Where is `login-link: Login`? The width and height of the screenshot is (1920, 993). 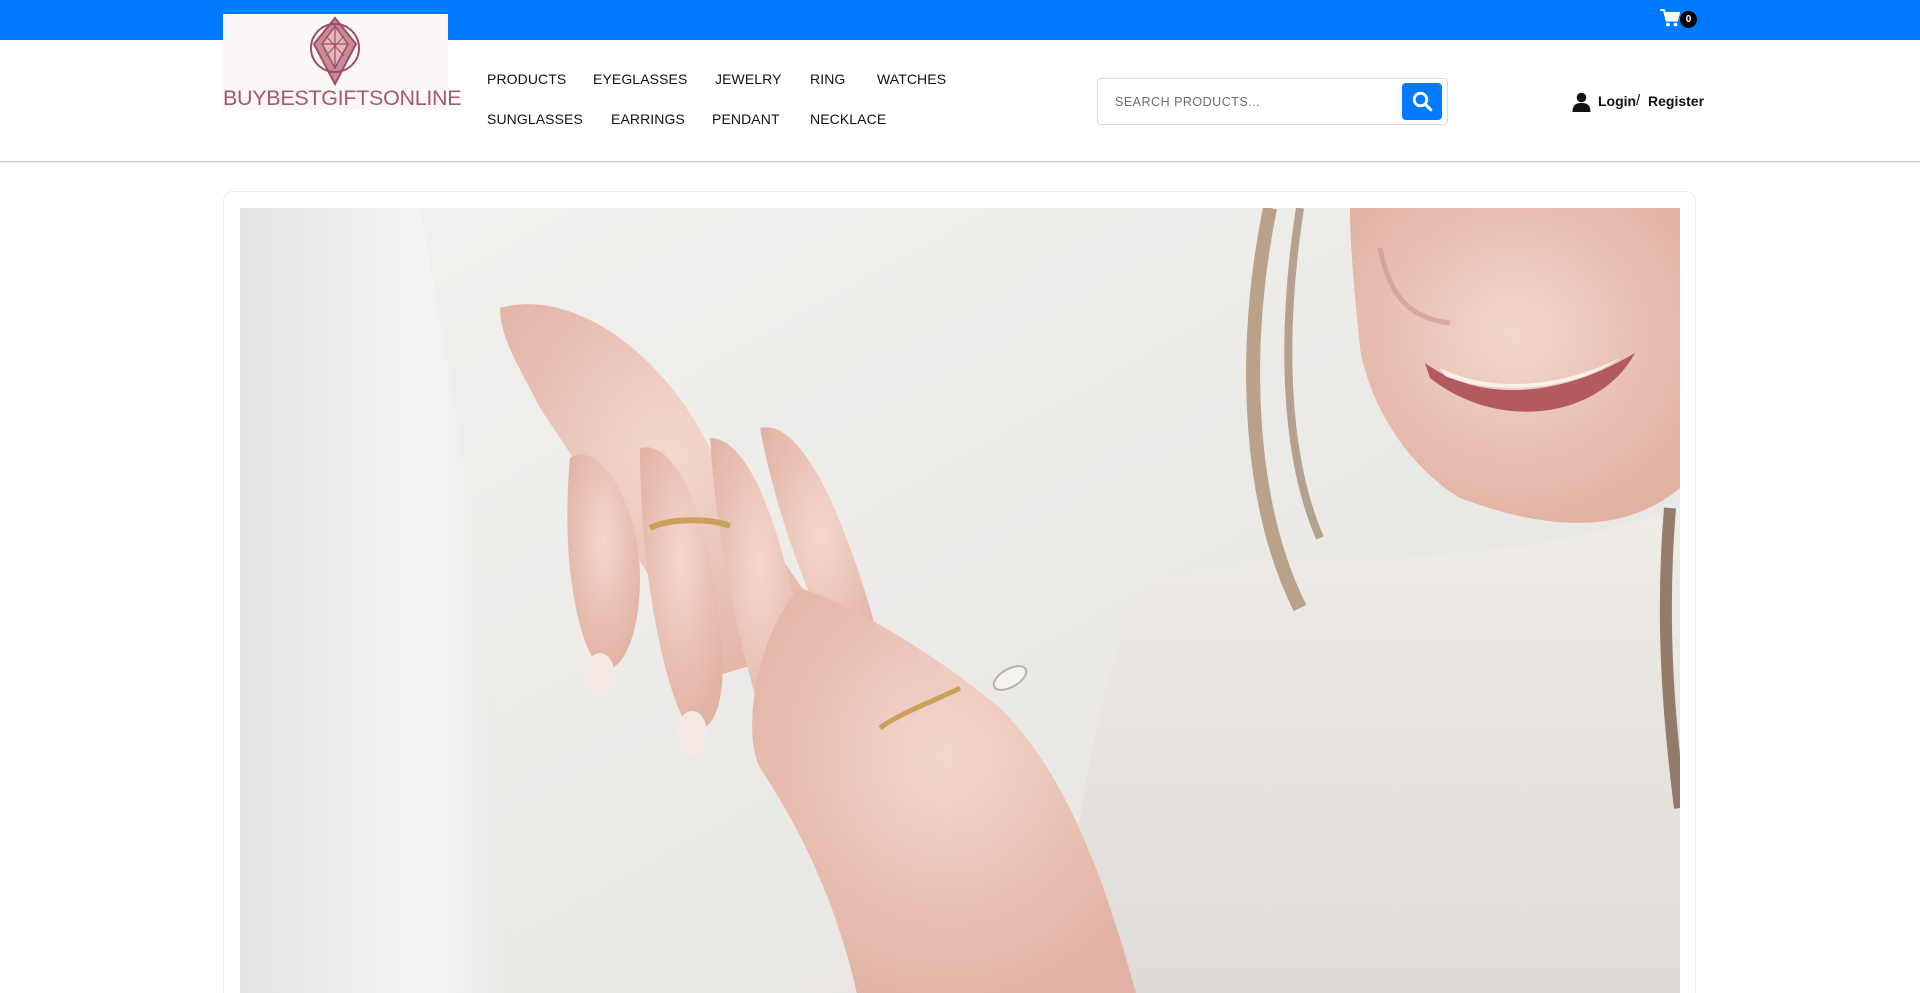
login-link: Login is located at coordinates (1617, 101).